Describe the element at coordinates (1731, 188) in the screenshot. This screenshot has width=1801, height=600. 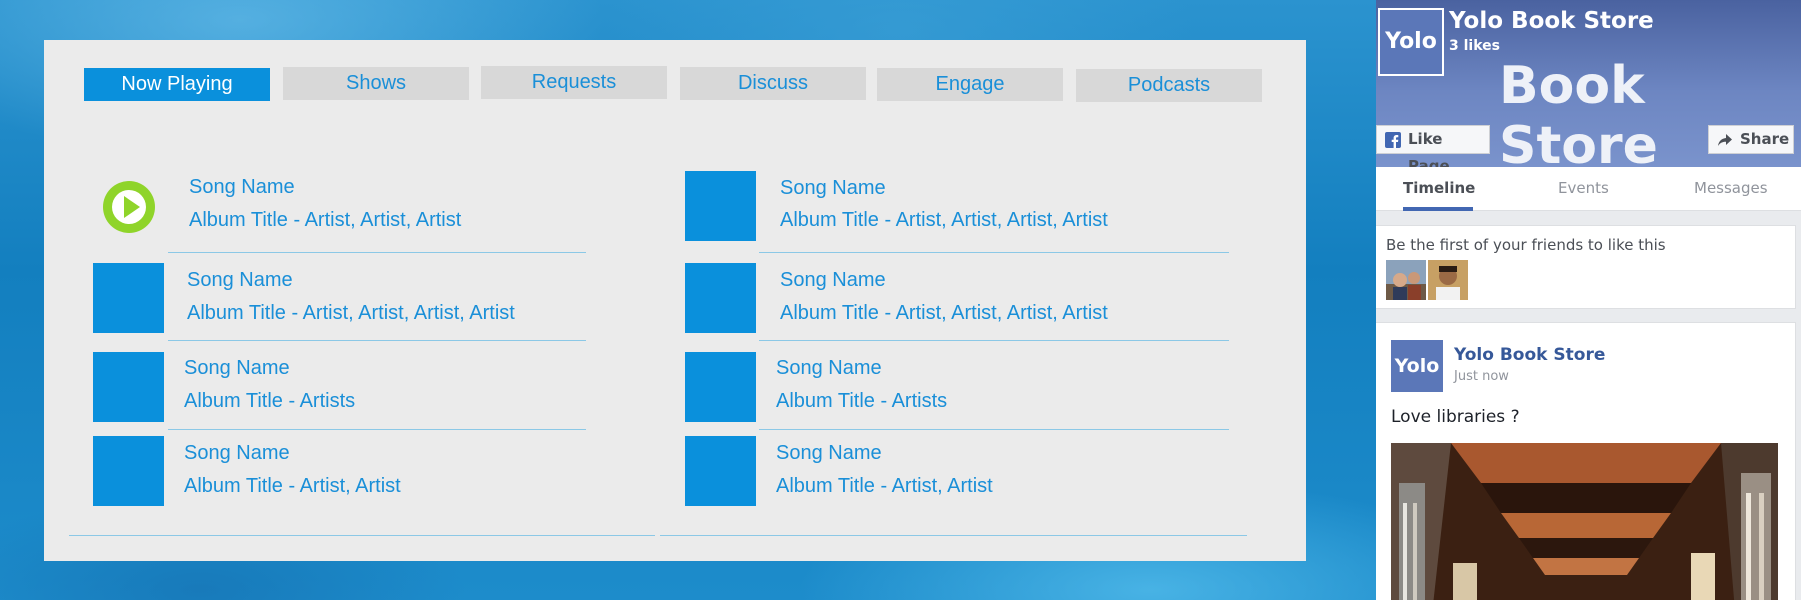
I see `tab-messages: Messages` at that location.